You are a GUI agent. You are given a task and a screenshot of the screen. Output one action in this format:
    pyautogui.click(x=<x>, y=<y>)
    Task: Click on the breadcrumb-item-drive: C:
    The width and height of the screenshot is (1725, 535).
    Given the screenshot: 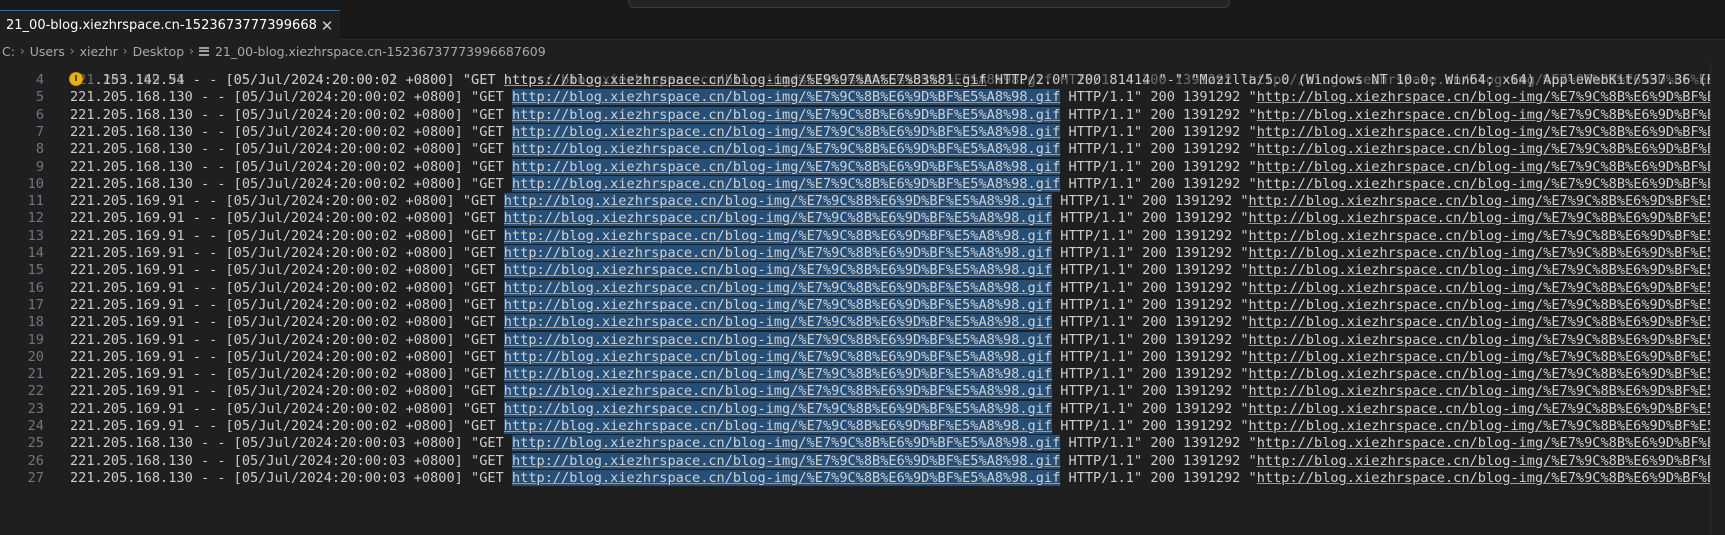 What is the action you would take?
    pyautogui.click(x=8, y=51)
    